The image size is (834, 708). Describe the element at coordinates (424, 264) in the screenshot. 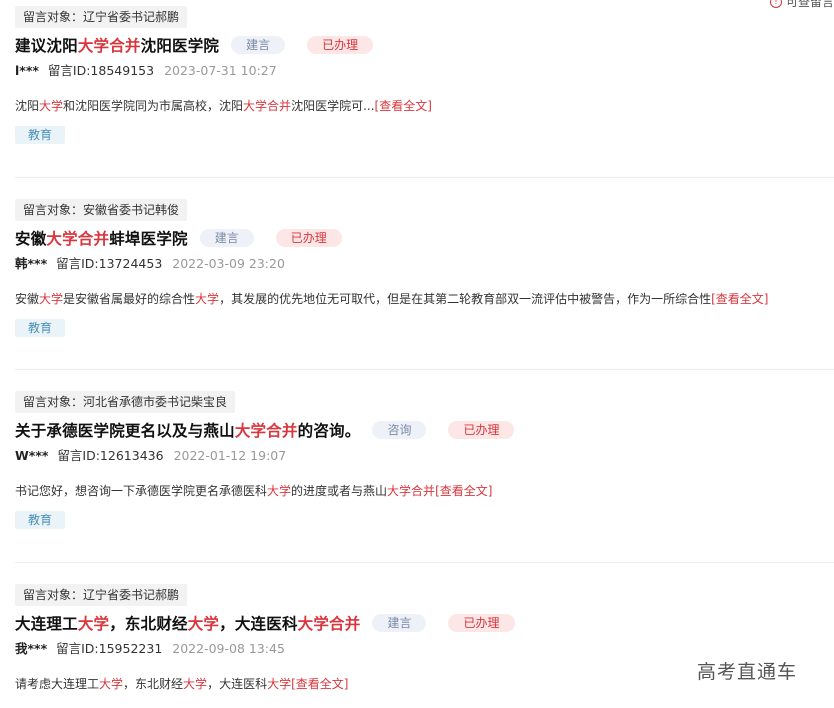

I see `message-meta: 韩*** 留言ID:13724453 2022-03-09 23:20` at that location.